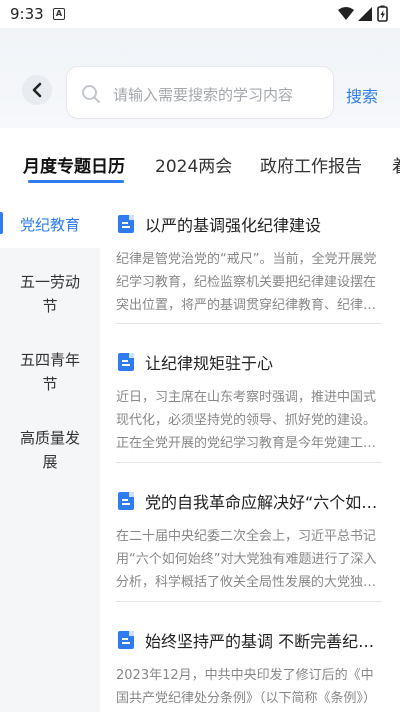 The height and width of the screenshot is (712, 400). I want to click on sidebar-item-youth-day: 五四青年节, so click(50, 372).